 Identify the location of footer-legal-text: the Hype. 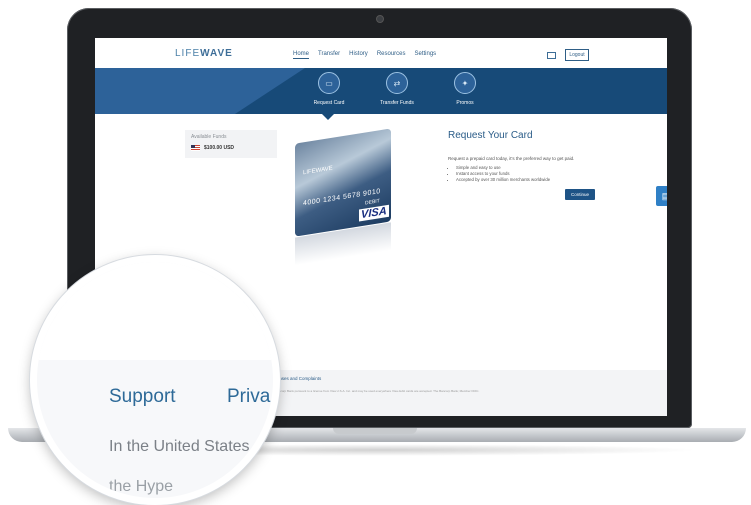
(141, 486).